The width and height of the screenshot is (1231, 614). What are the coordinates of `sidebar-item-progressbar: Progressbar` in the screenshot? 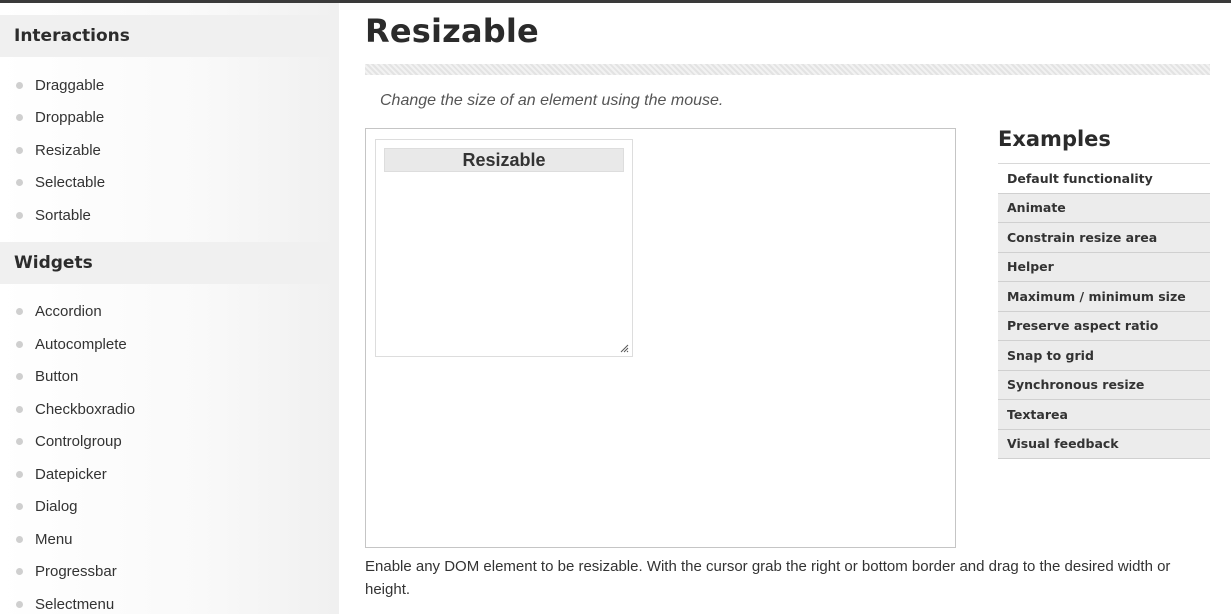 It's located at (169, 572).